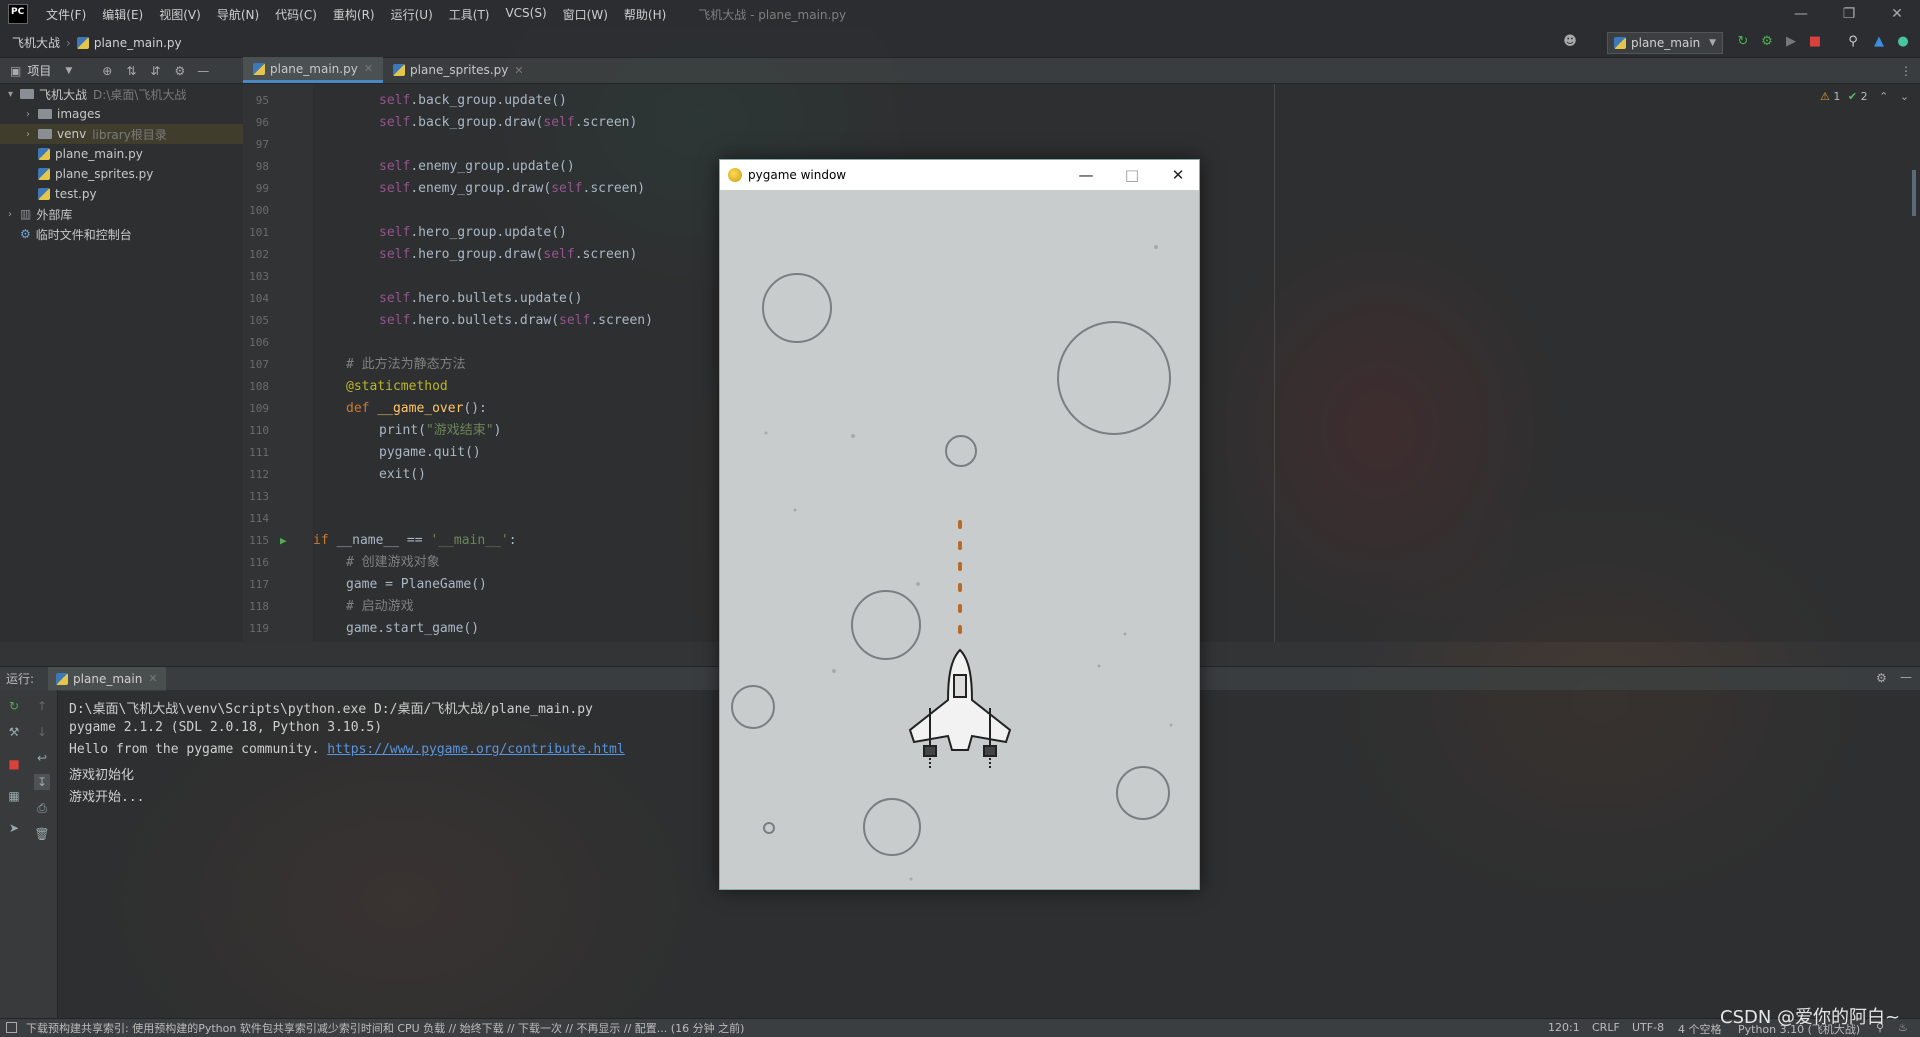 This screenshot has width=1920, height=1037. I want to click on code-line: # 创建游戏对象, so click(393, 563).